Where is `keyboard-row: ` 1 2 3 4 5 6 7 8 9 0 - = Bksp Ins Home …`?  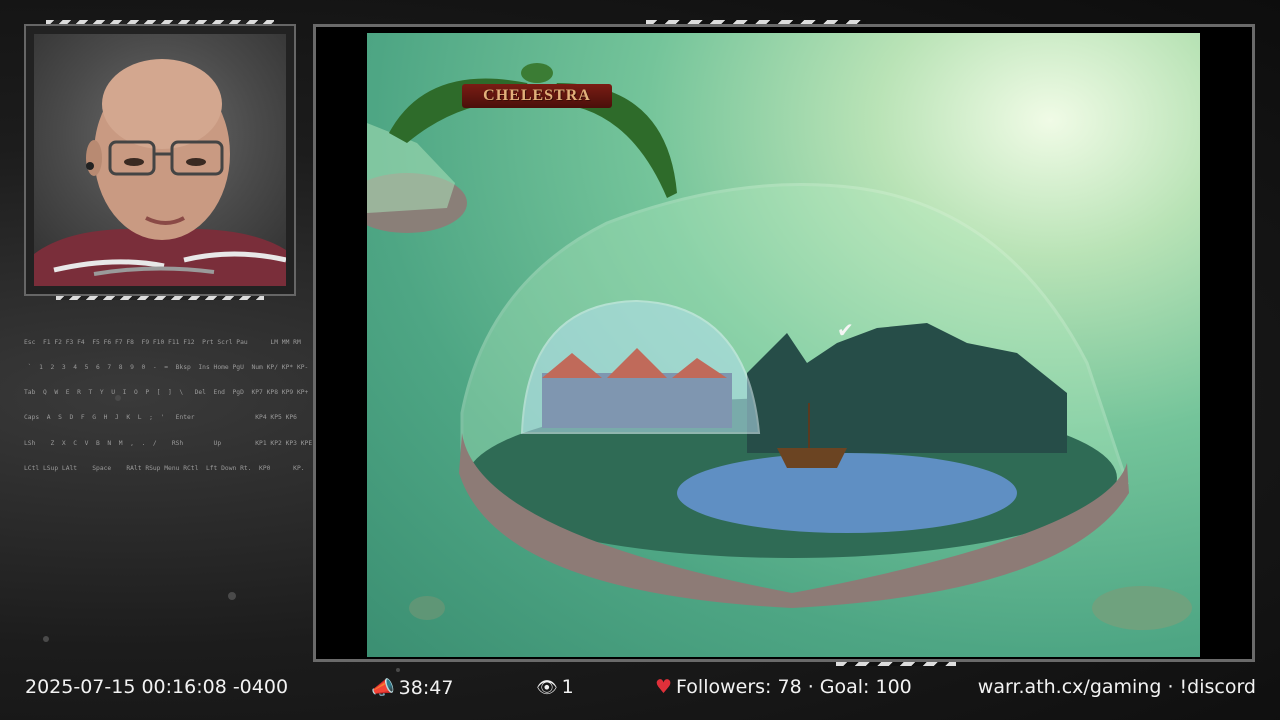
keyboard-row: ` 1 2 3 4 5 6 7 8 9 0 - = Bksp Ins Home … is located at coordinates (166, 368).